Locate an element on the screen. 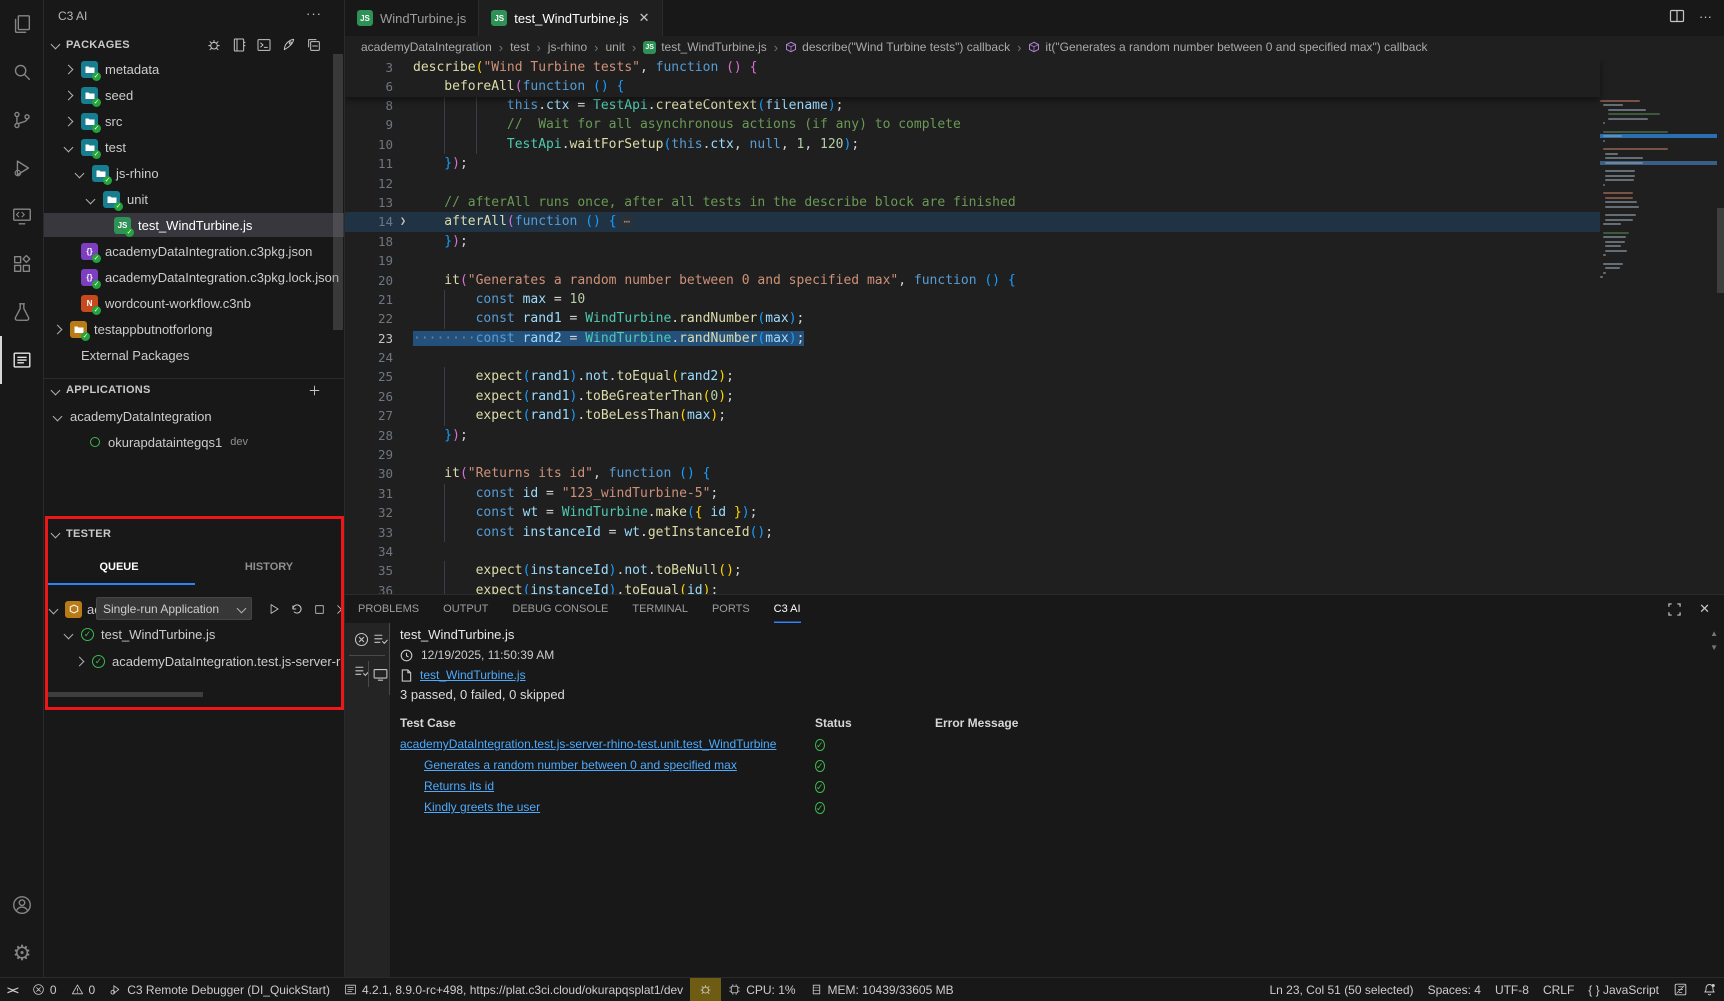 The height and width of the screenshot is (1001, 1724). panel-tab-debug-console: DEBUG CONSOLE is located at coordinates (560, 609).